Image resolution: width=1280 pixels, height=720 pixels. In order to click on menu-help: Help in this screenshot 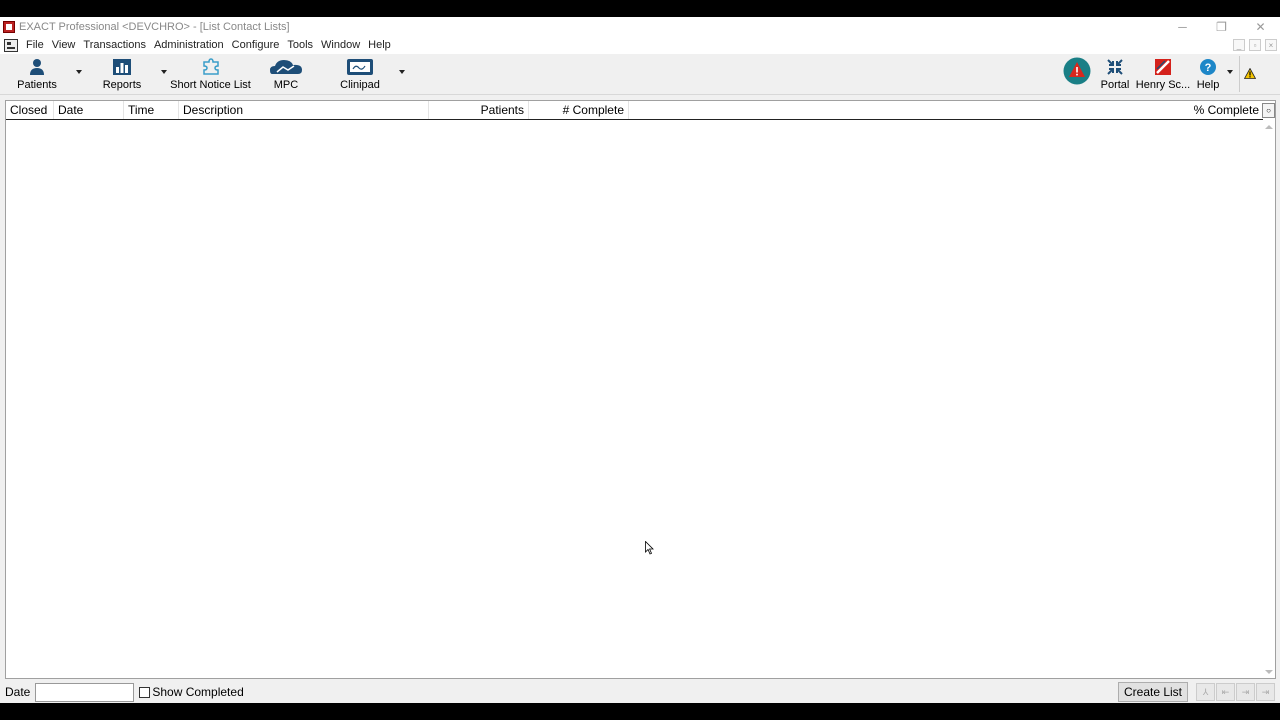, I will do `click(379, 45)`.